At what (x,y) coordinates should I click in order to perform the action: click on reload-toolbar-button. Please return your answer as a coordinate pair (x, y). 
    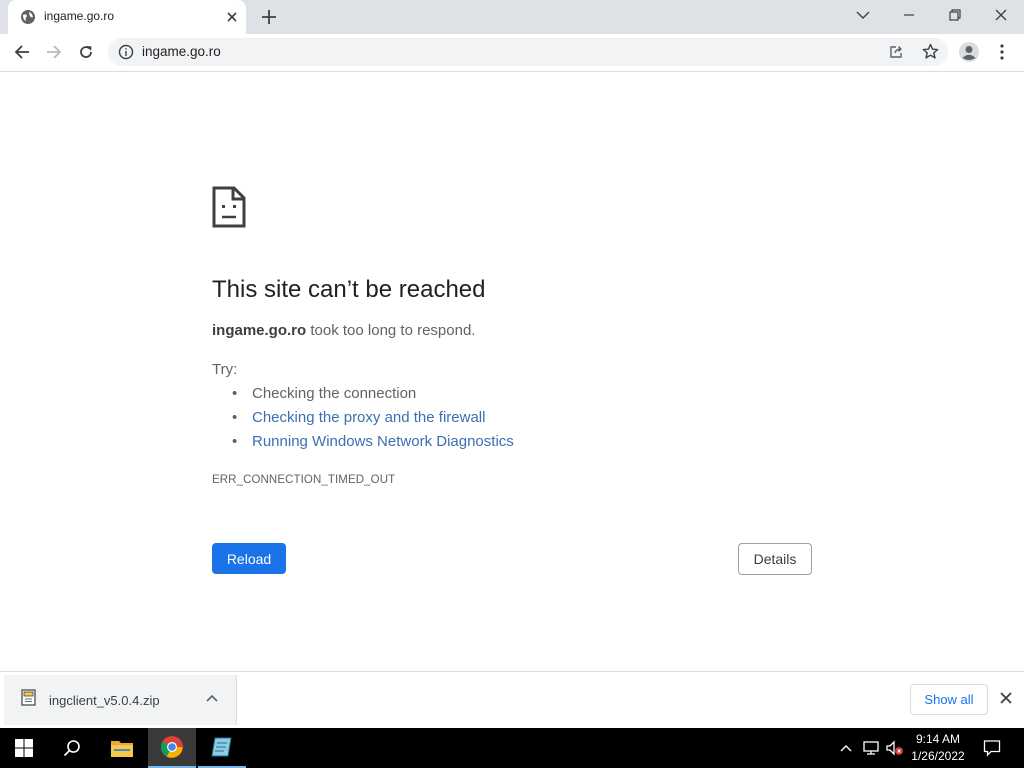
    Looking at the image, I should click on (86, 52).